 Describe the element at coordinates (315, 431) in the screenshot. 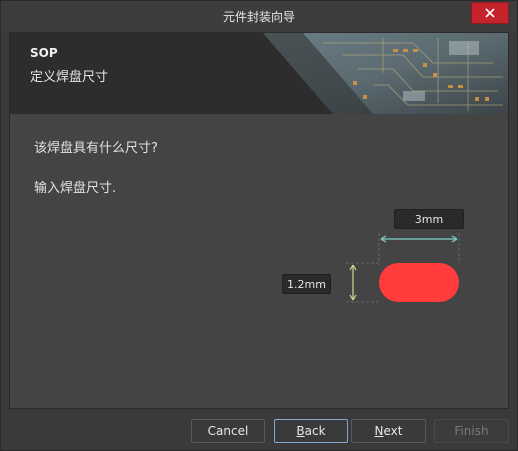

I see `back-button-label: ack` at that location.